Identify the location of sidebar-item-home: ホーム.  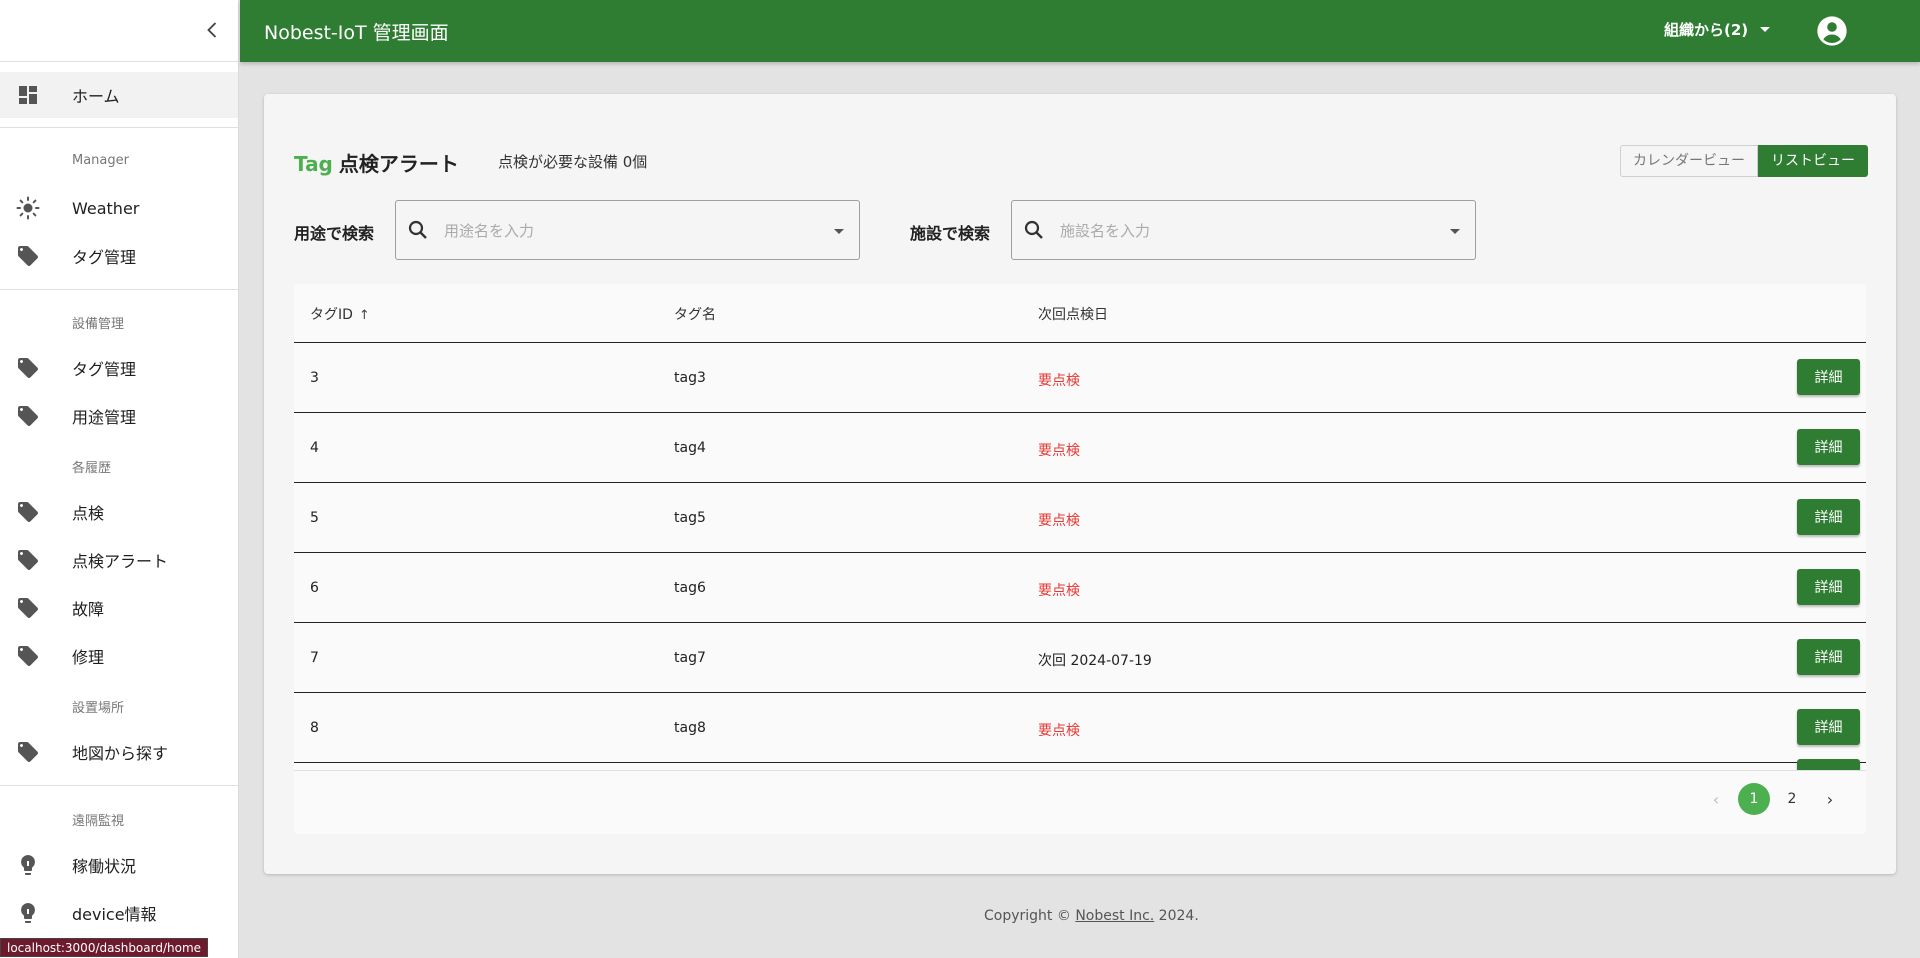
(119, 95).